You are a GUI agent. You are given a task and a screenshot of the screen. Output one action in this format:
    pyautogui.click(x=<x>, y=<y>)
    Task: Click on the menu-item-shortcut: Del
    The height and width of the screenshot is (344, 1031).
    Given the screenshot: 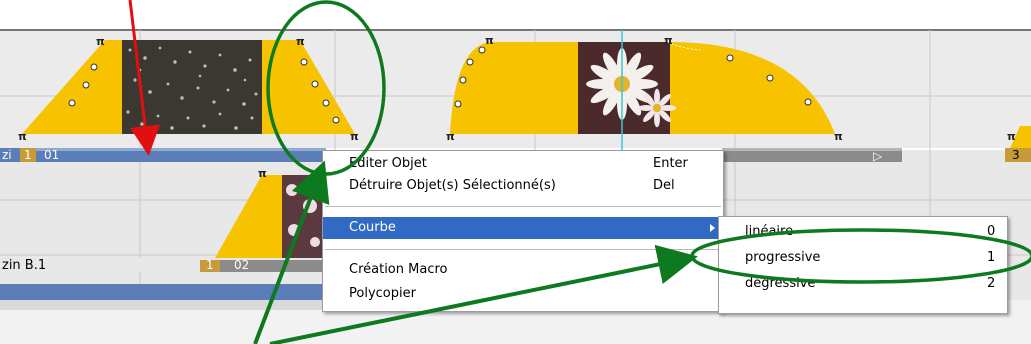 What is the action you would take?
    pyautogui.click(x=664, y=185)
    